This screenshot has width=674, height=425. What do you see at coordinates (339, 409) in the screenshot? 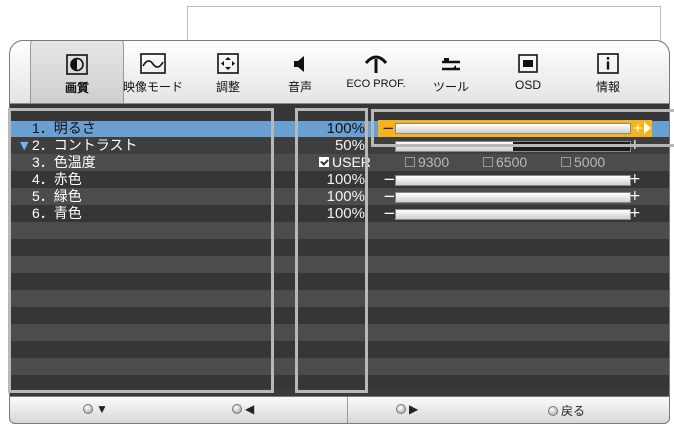
I see `button-guide-footer: ▼ ◀ ▶ 戻る` at bounding box center [339, 409].